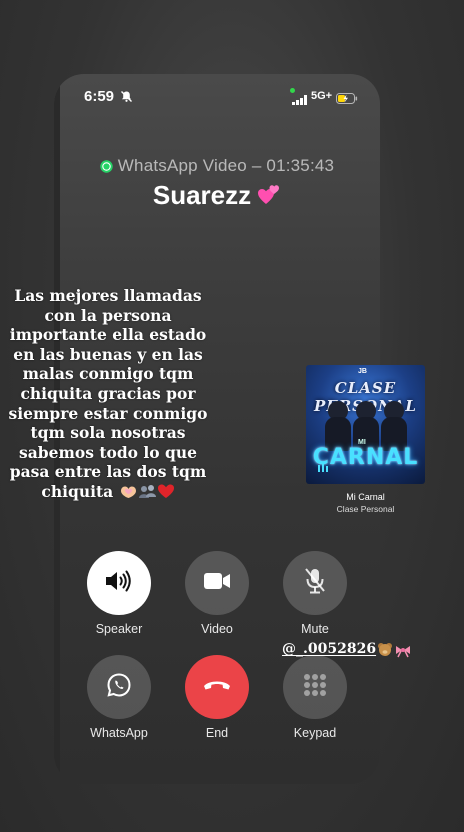 The height and width of the screenshot is (832, 464). Describe the element at coordinates (217, 733) in the screenshot. I see `end-label: End` at that location.